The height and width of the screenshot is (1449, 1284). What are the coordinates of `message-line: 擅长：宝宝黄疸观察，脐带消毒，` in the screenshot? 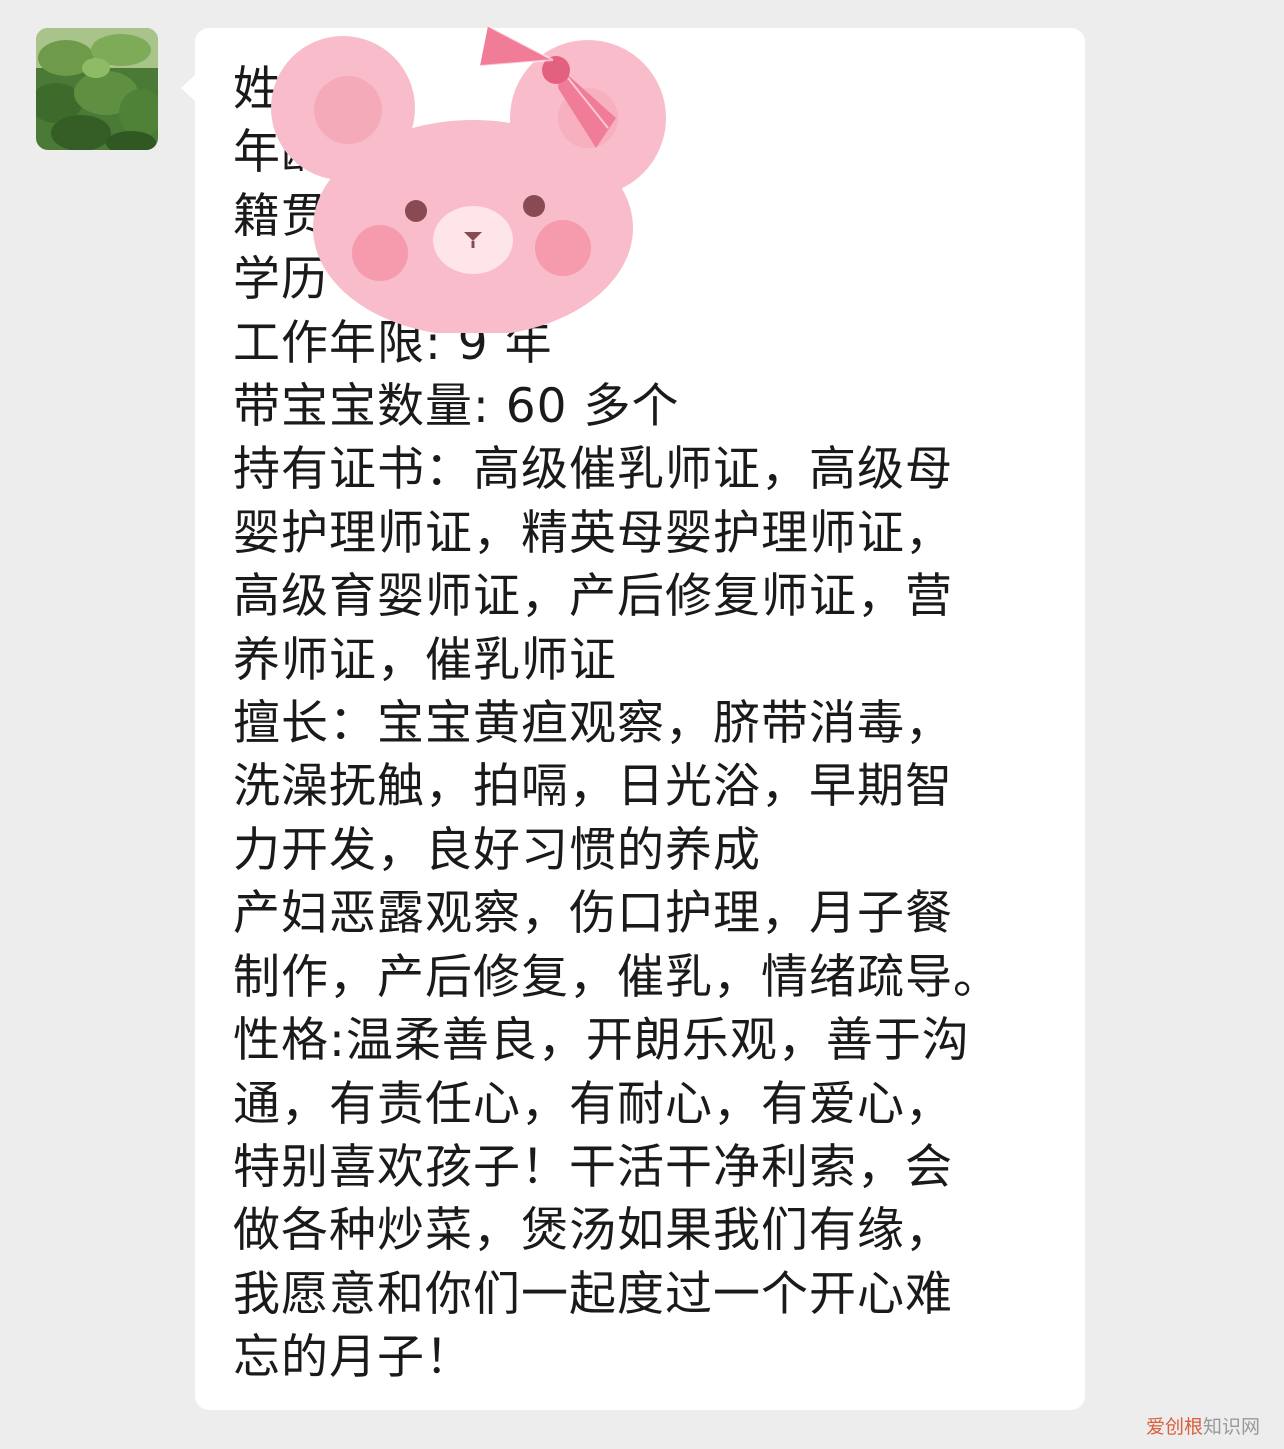 It's located at (593, 724).